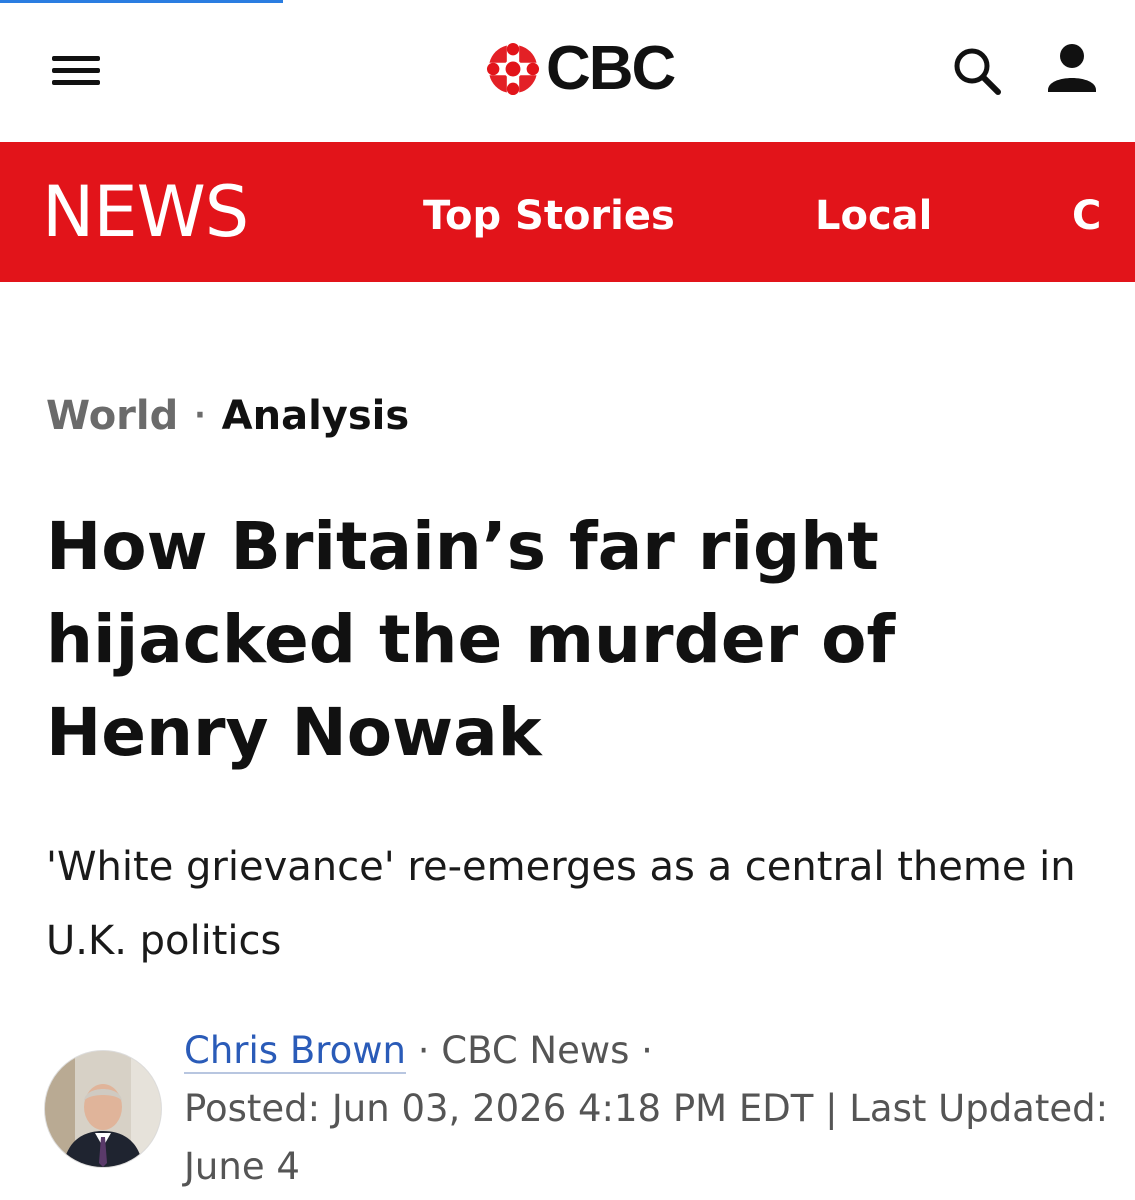 This screenshot has width=1135, height=1200. Describe the element at coordinates (535, 1050) in the screenshot. I see `byline-outlet: CBC News` at that location.